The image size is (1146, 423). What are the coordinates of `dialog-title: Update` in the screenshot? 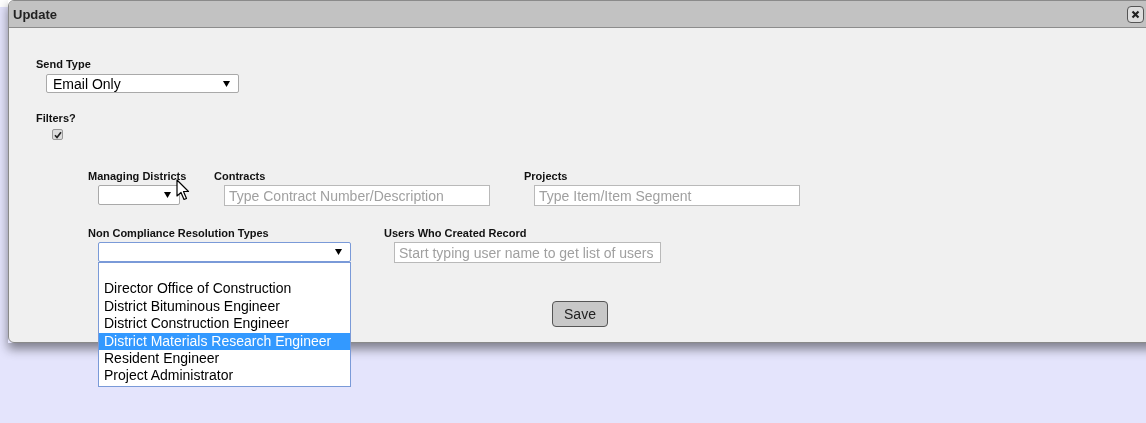 It's located at (35, 14).